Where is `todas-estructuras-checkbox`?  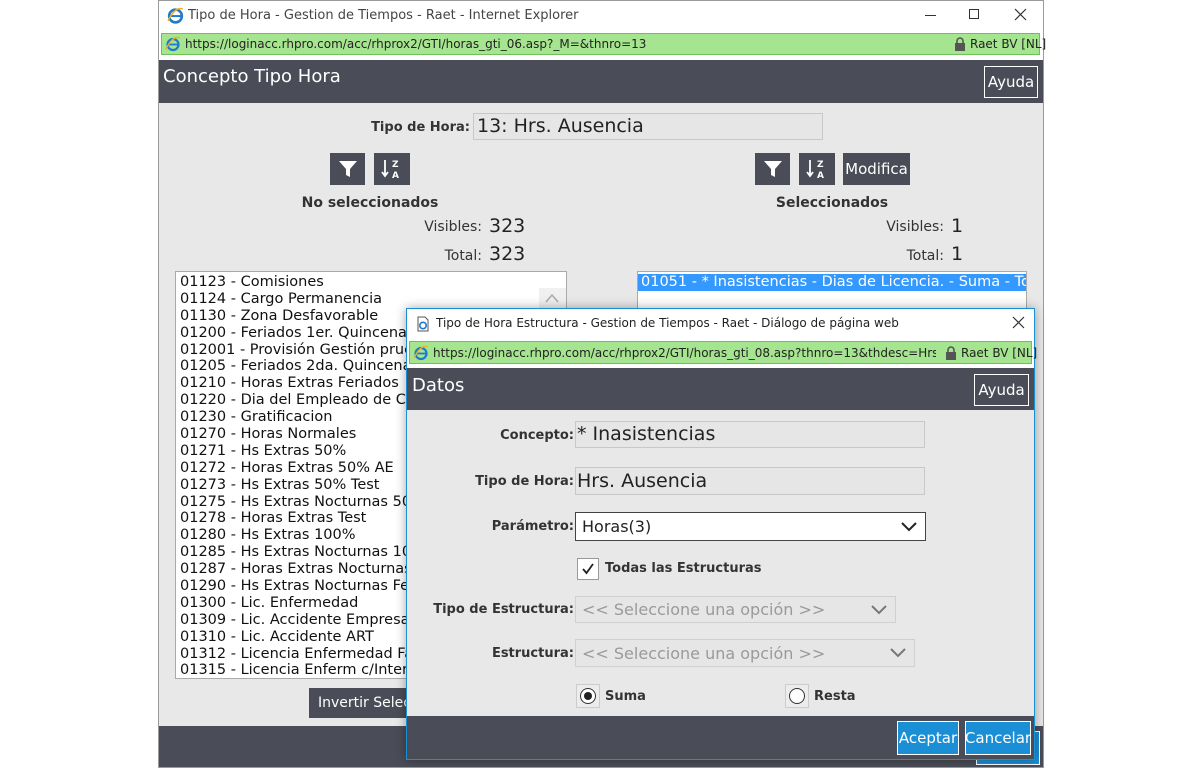 todas-estructuras-checkbox is located at coordinates (588, 569).